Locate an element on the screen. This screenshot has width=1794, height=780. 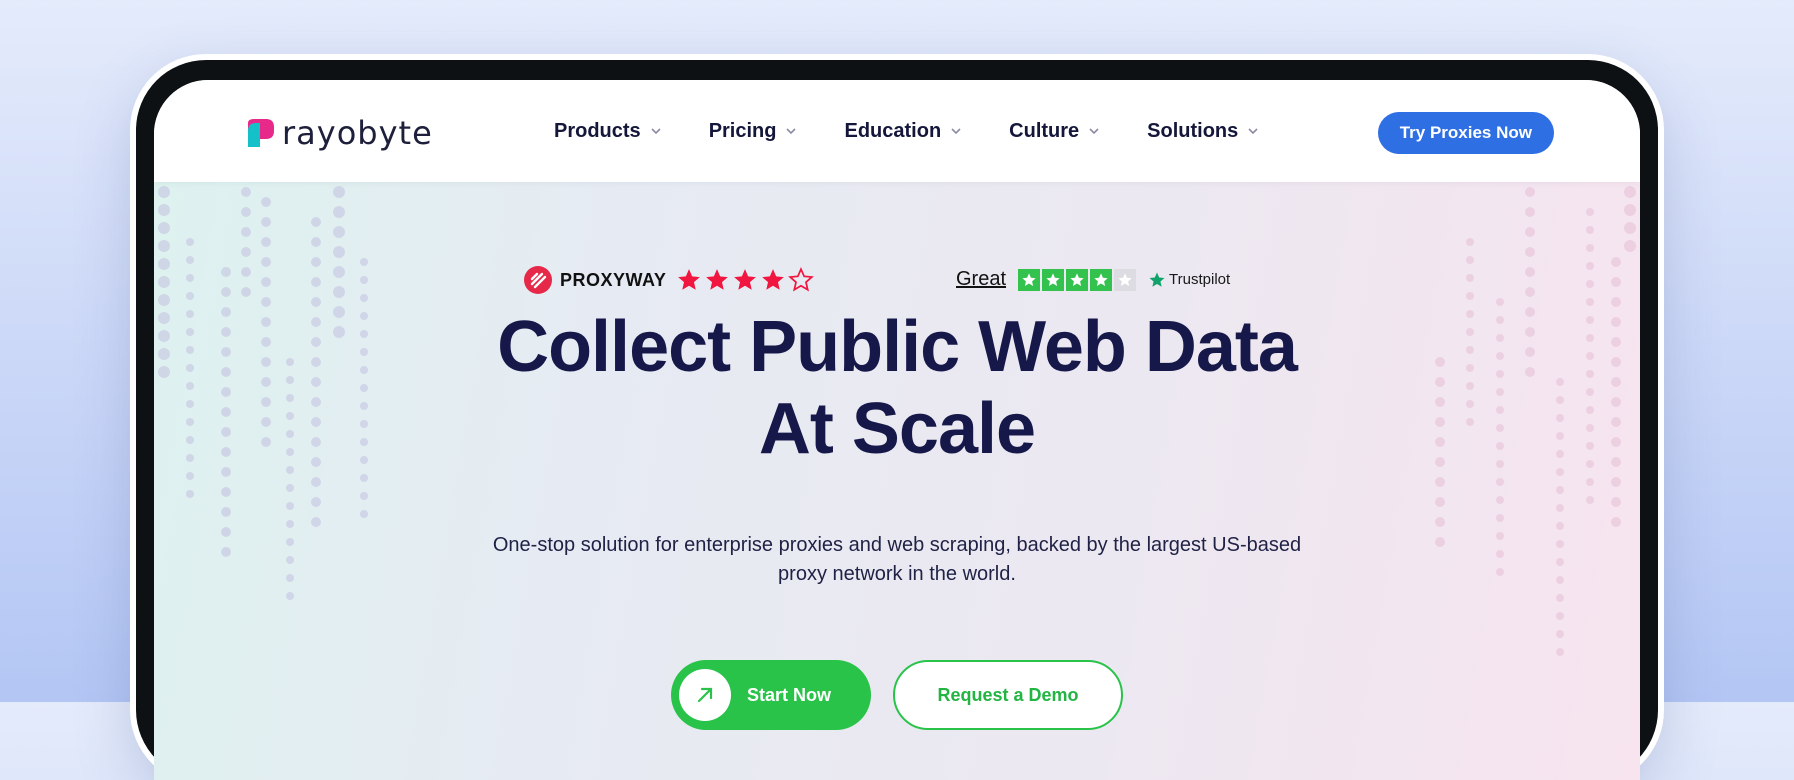
request-demo-button: Request a Demo is located at coordinates (1008, 695).